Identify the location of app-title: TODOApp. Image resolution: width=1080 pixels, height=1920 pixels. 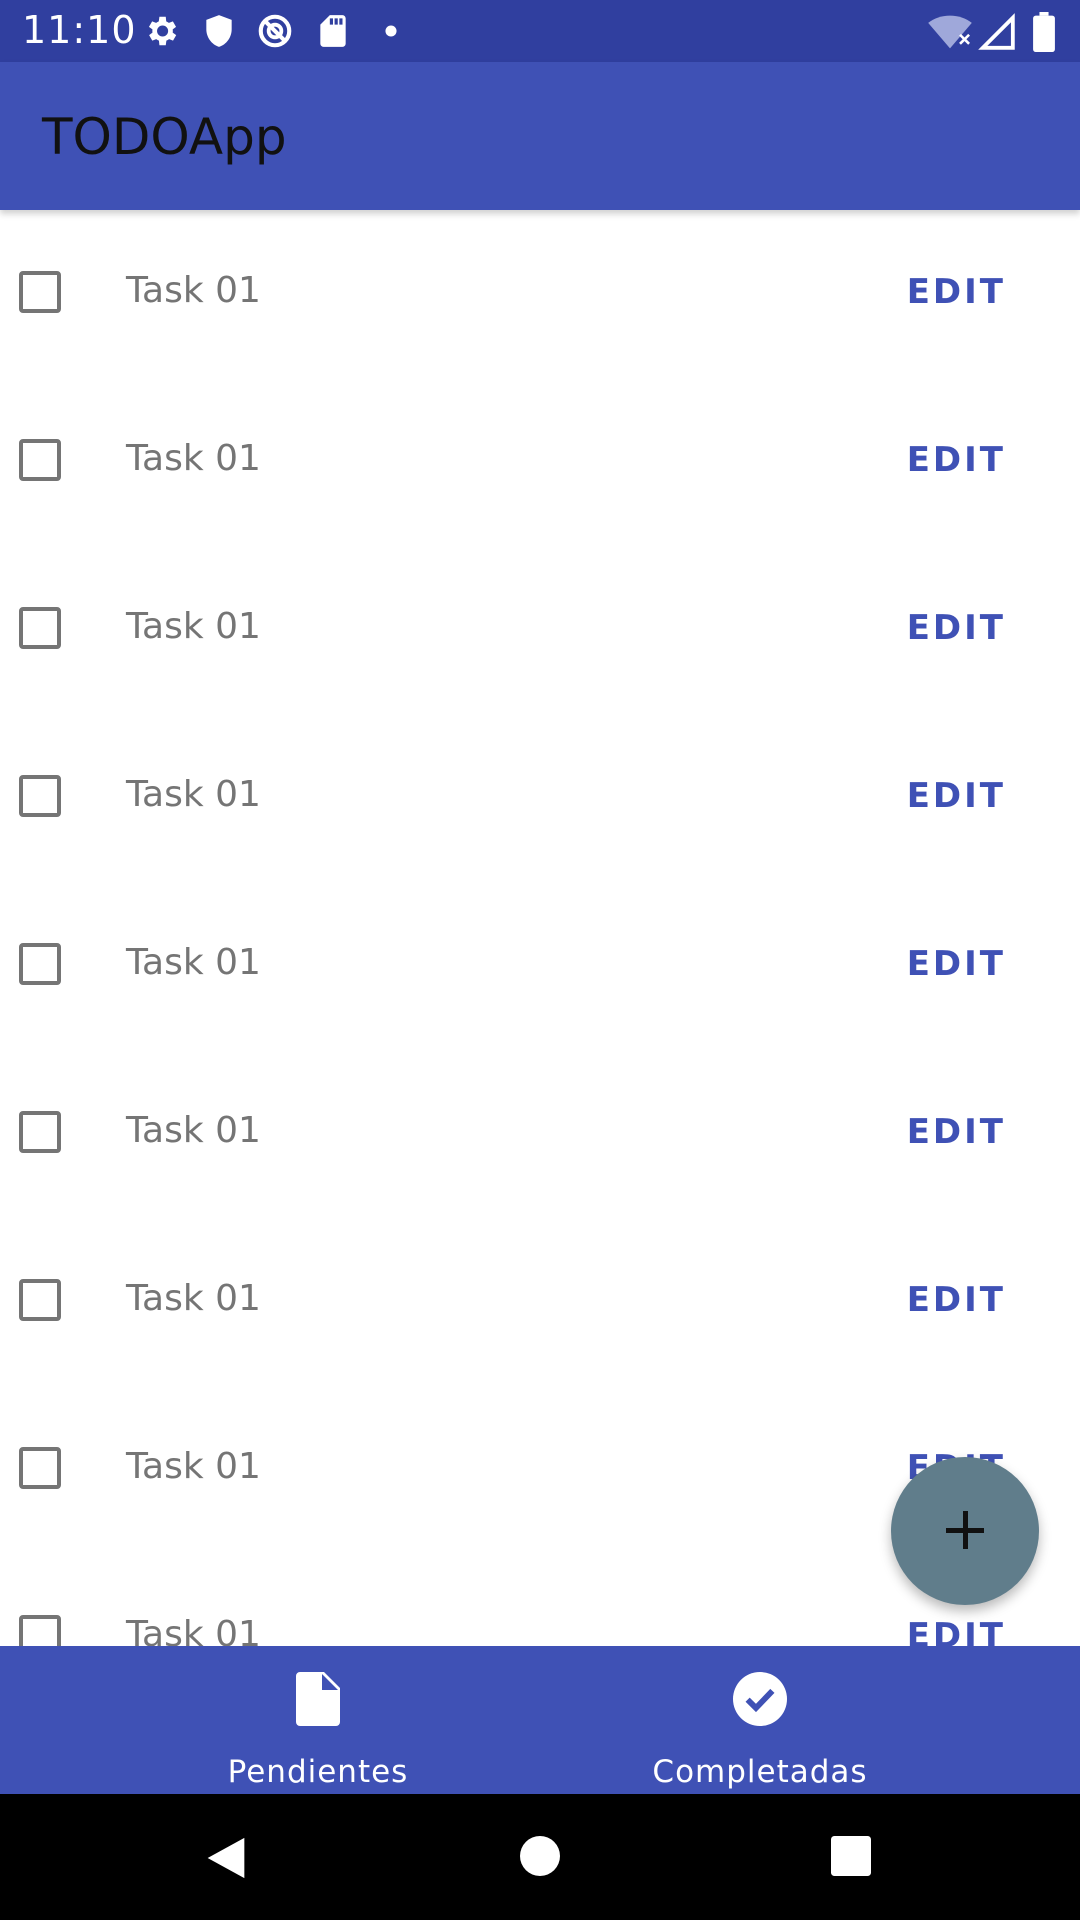
(164, 137).